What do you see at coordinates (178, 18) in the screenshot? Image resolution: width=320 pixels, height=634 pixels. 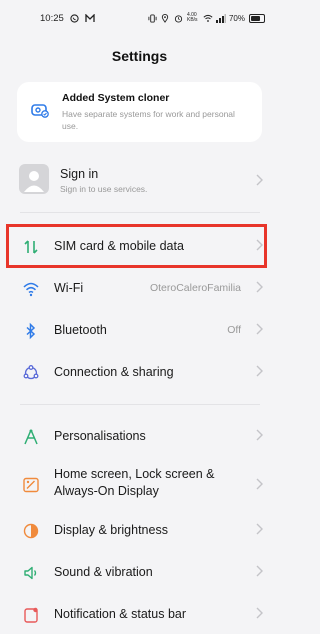 I see `alarm-icon` at bounding box center [178, 18].